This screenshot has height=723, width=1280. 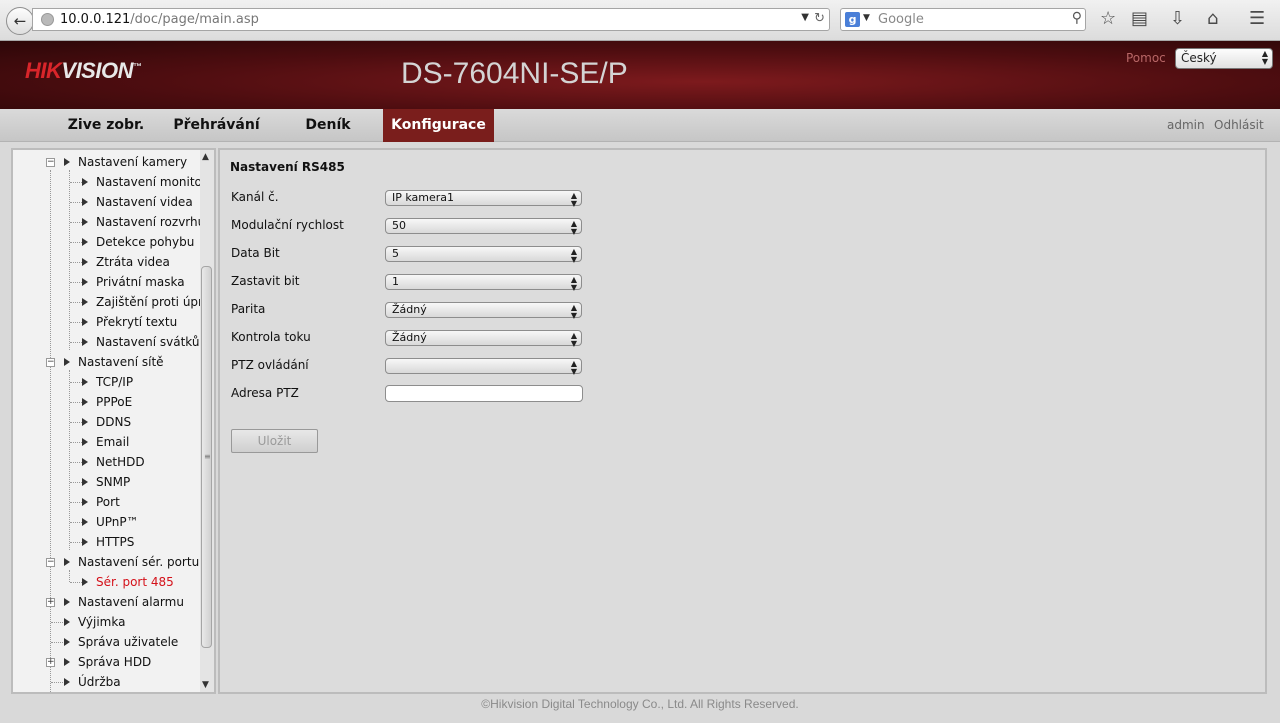 I want to click on help-link: Pomoc, so click(x=1146, y=58).